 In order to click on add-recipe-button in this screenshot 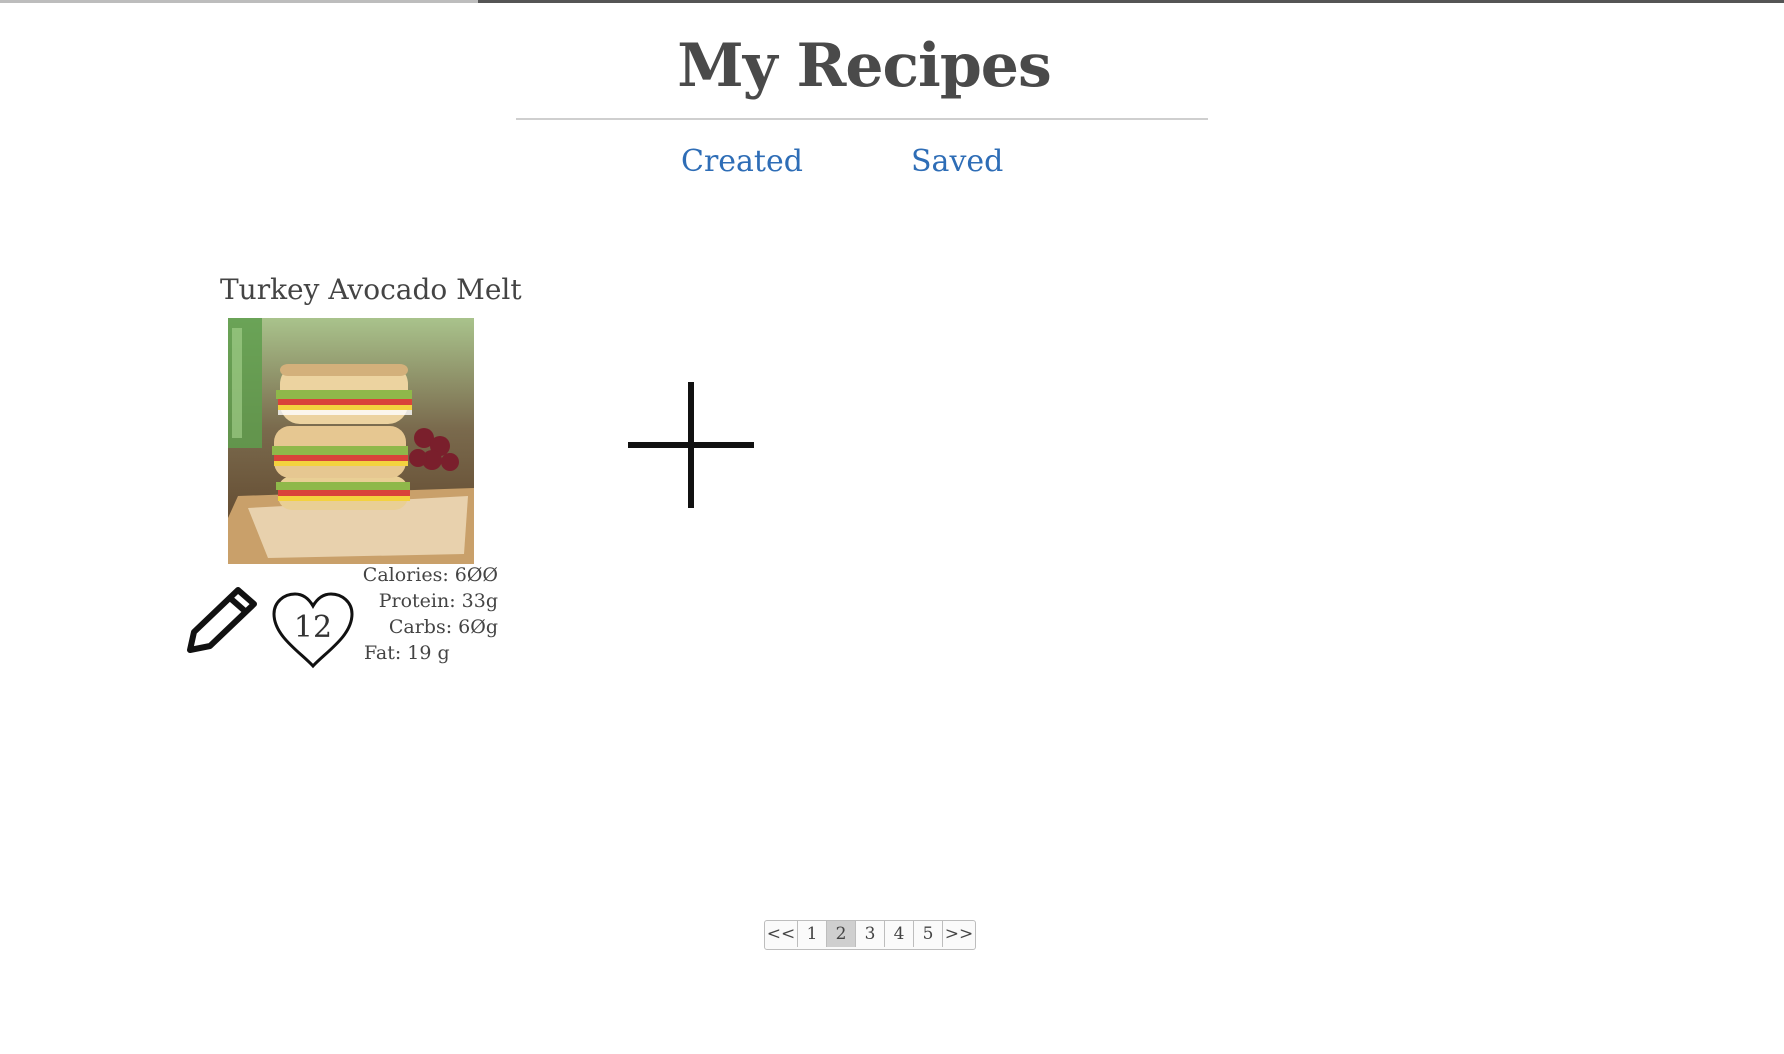, I will do `click(691, 445)`.